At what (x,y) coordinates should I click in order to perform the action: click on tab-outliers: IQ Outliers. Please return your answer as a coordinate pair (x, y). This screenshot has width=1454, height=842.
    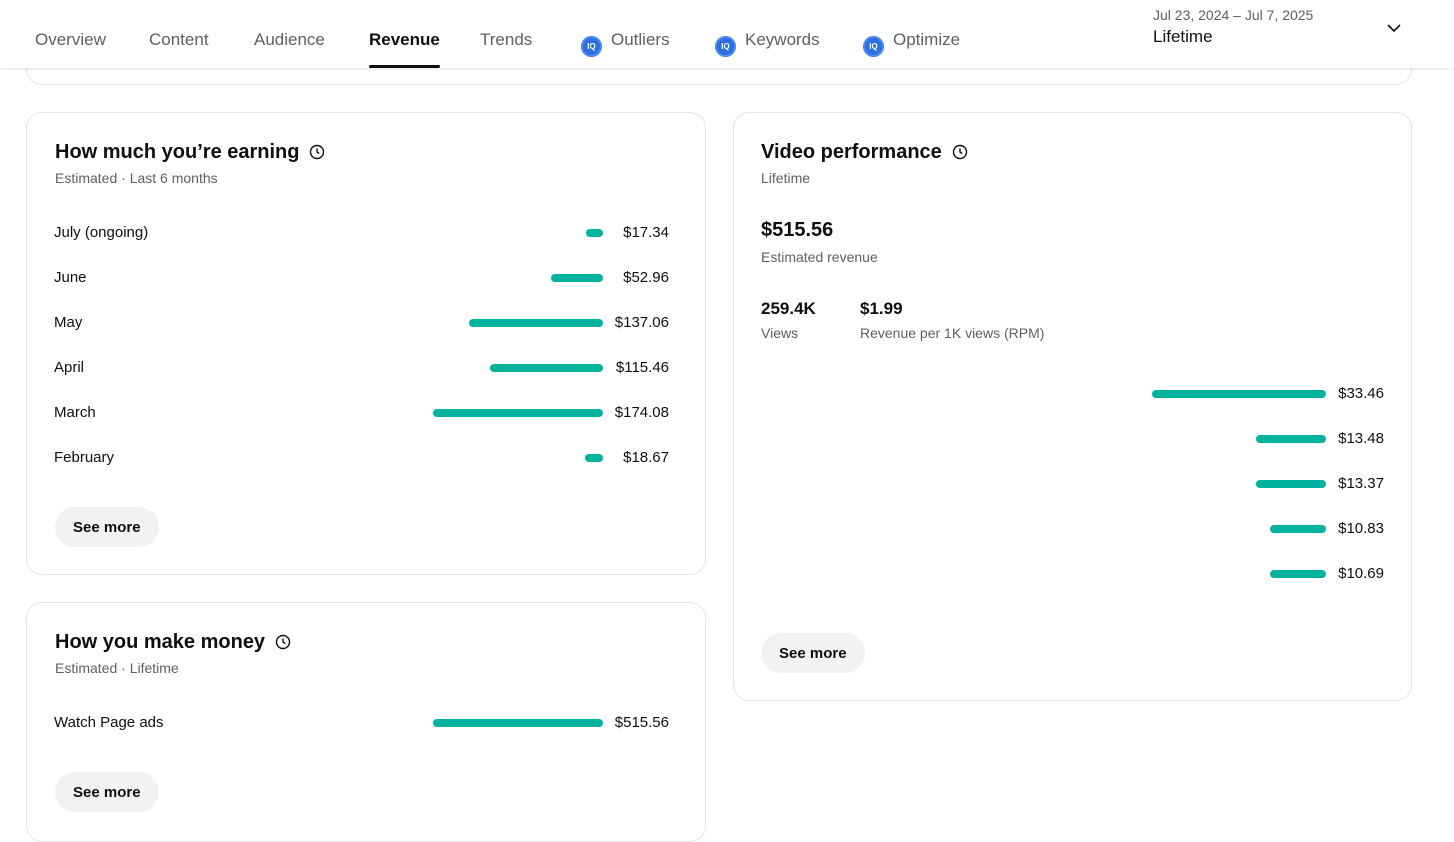
    Looking at the image, I should click on (625, 49).